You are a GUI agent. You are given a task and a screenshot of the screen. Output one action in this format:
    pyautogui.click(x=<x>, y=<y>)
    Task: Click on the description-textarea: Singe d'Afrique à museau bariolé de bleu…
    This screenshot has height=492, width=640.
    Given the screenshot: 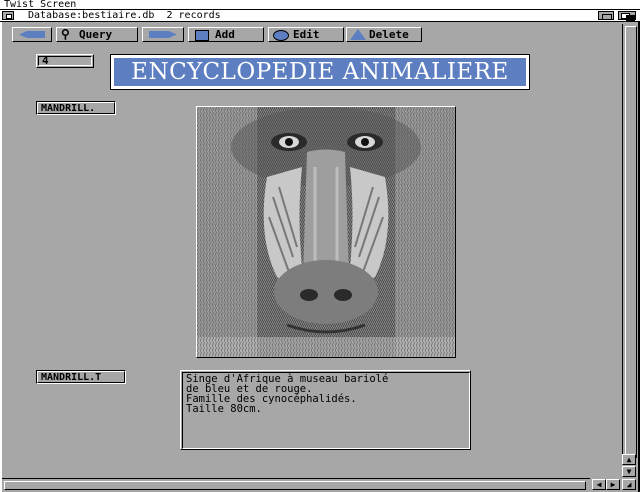 What is the action you would take?
    pyautogui.click(x=325, y=410)
    